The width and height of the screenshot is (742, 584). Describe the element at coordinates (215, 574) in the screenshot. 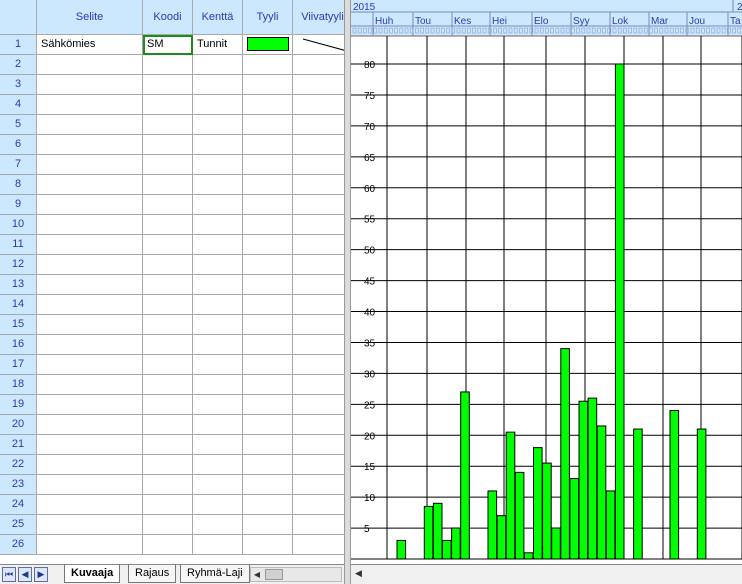

I see `tab-ryhma-laji: Ryhmä-Laji` at that location.